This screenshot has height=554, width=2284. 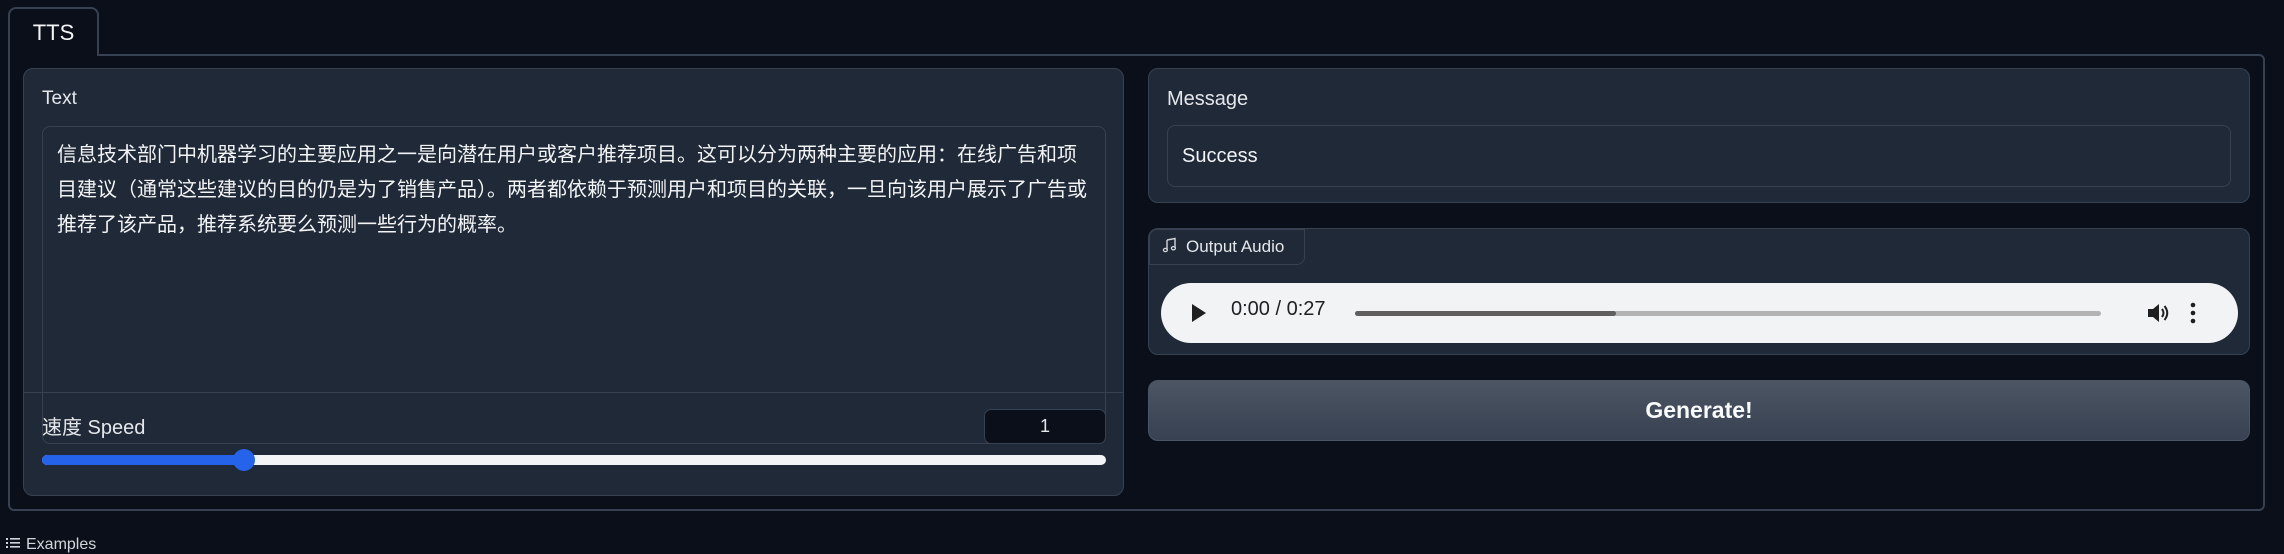 I want to click on speed-slider-handle, so click(x=244, y=460).